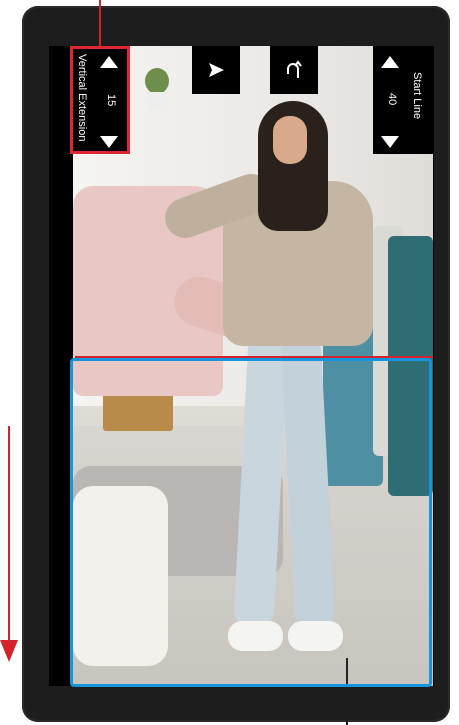 This screenshot has width=459, height=725. I want to click on plant, so click(157, 81).